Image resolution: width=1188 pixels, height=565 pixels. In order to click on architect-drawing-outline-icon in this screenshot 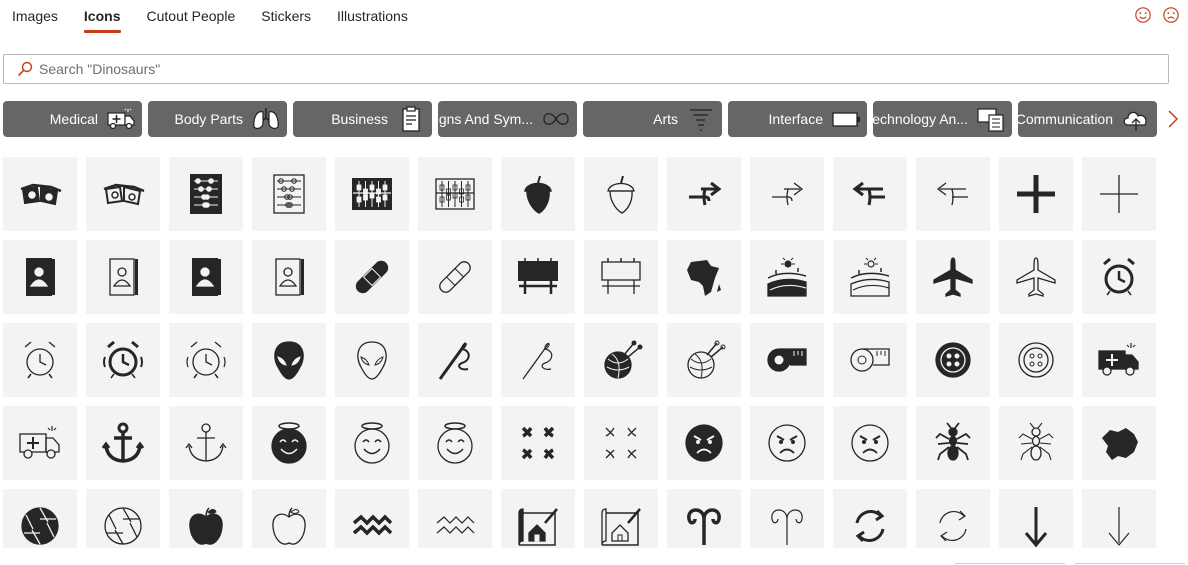, I will do `click(621, 527)`.